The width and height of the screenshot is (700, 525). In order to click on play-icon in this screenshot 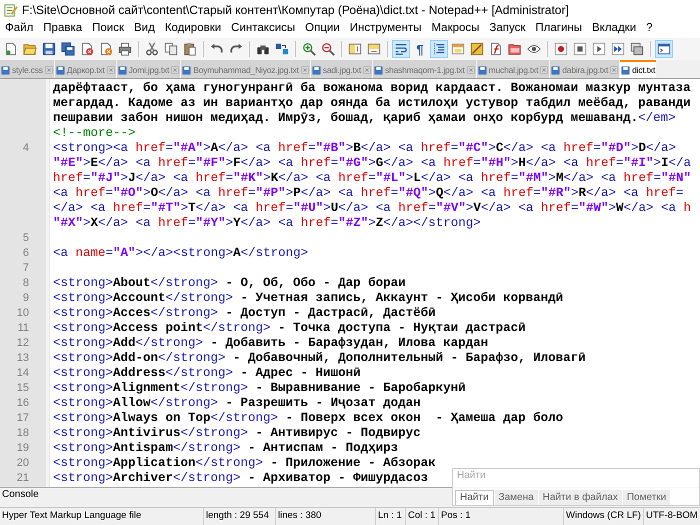, I will do `click(599, 49)`.